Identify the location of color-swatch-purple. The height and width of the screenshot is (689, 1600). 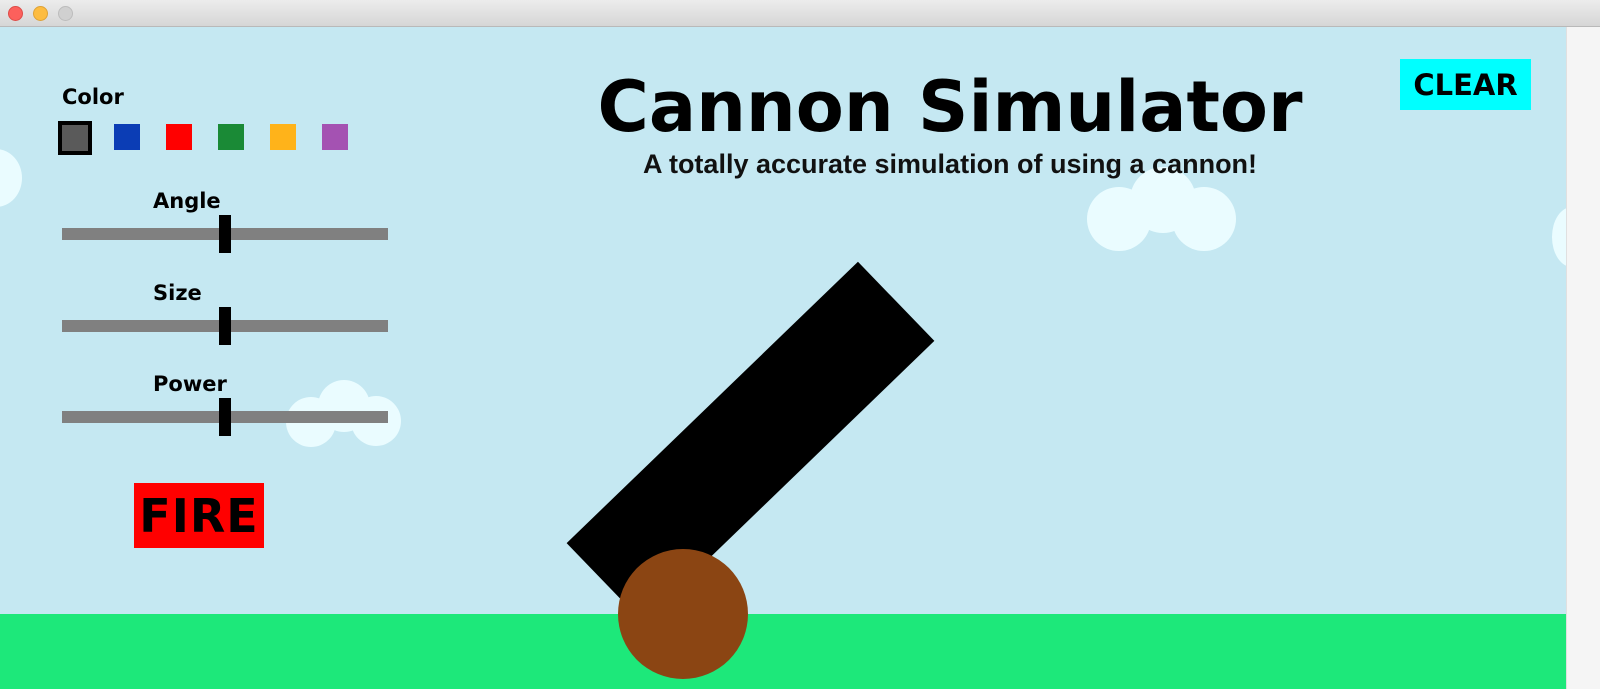
(335, 137).